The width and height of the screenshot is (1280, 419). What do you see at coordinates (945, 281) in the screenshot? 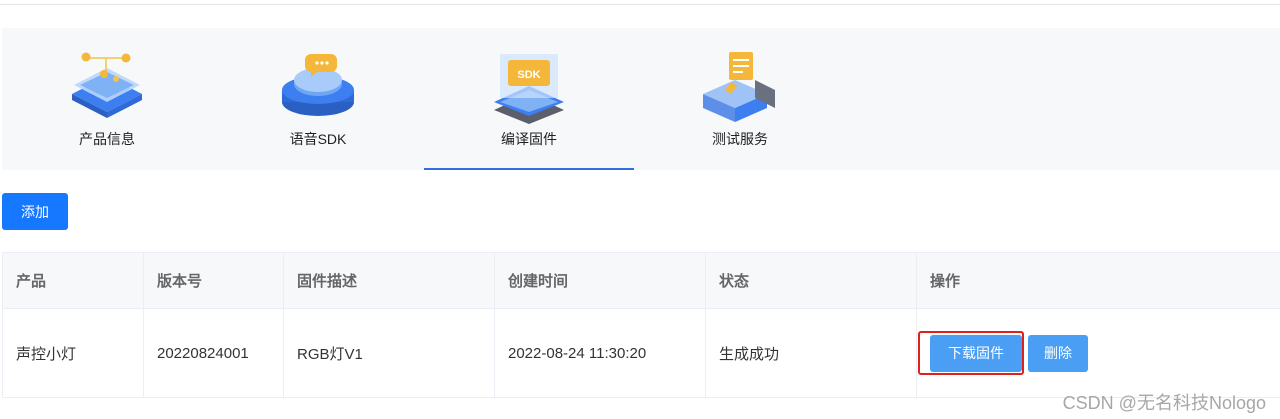
I see `header-actions: 操作` at bounding box center [945, 281].